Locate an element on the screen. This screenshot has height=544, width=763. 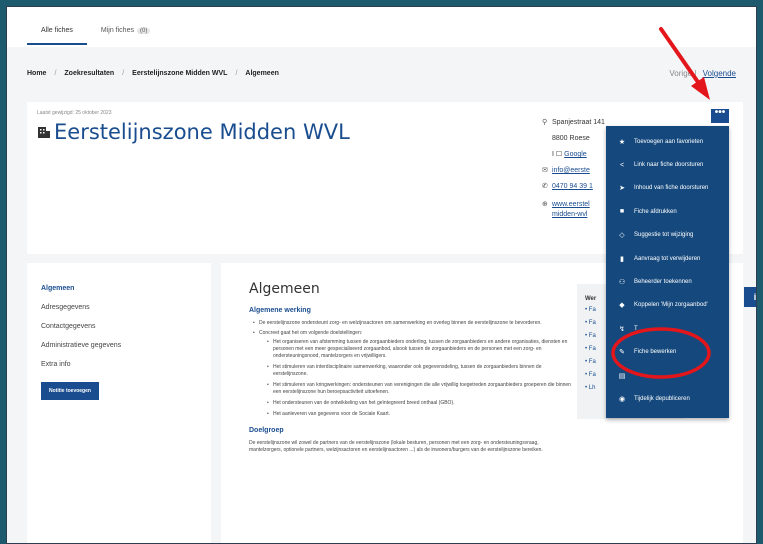
menu-item-link: ↯ T is located at coordinates (667, 328).